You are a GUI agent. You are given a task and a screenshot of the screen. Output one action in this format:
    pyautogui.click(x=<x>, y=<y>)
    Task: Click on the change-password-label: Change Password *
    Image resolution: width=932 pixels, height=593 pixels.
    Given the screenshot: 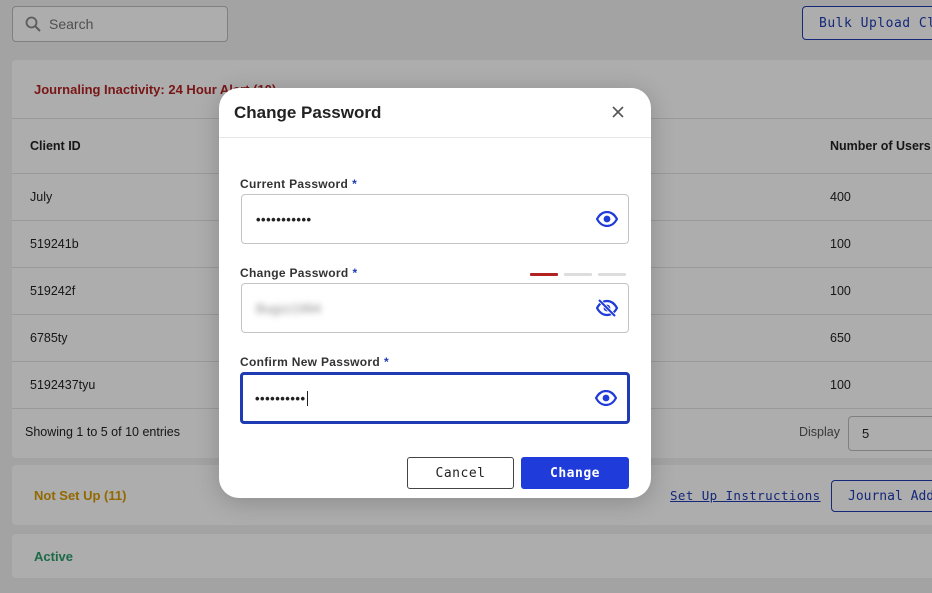 What is the action you would take?
    pyautogui.click(x=299, y=273)
    